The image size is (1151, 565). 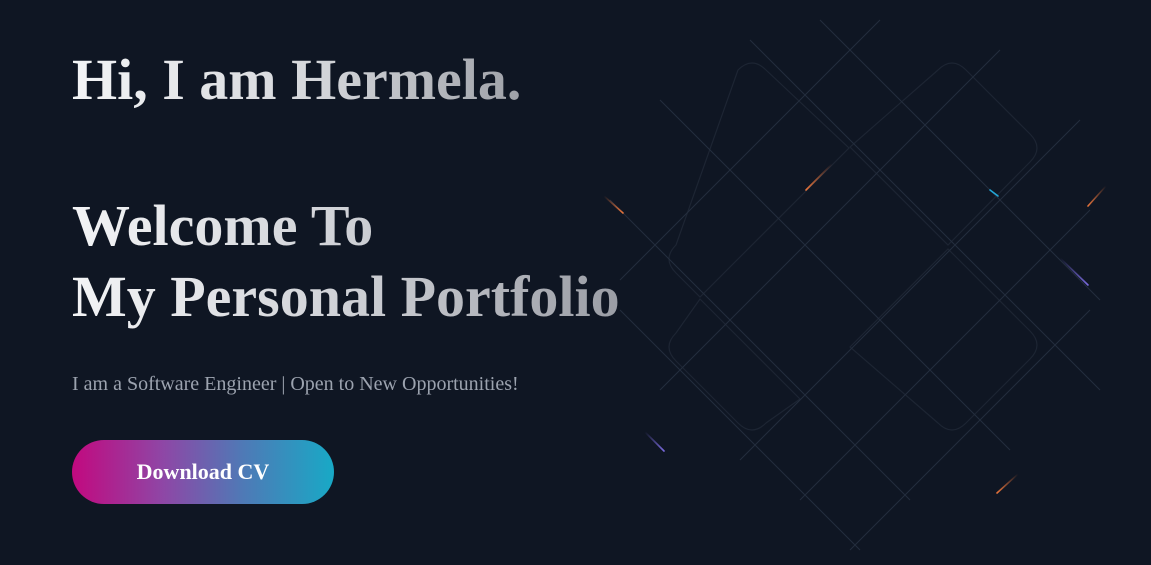 What do you see at coordinates (346, 261) in the screenshot?
I see `welcome-heading: Welcome To My Personal Portfolio` at bounding box center [346, 261].